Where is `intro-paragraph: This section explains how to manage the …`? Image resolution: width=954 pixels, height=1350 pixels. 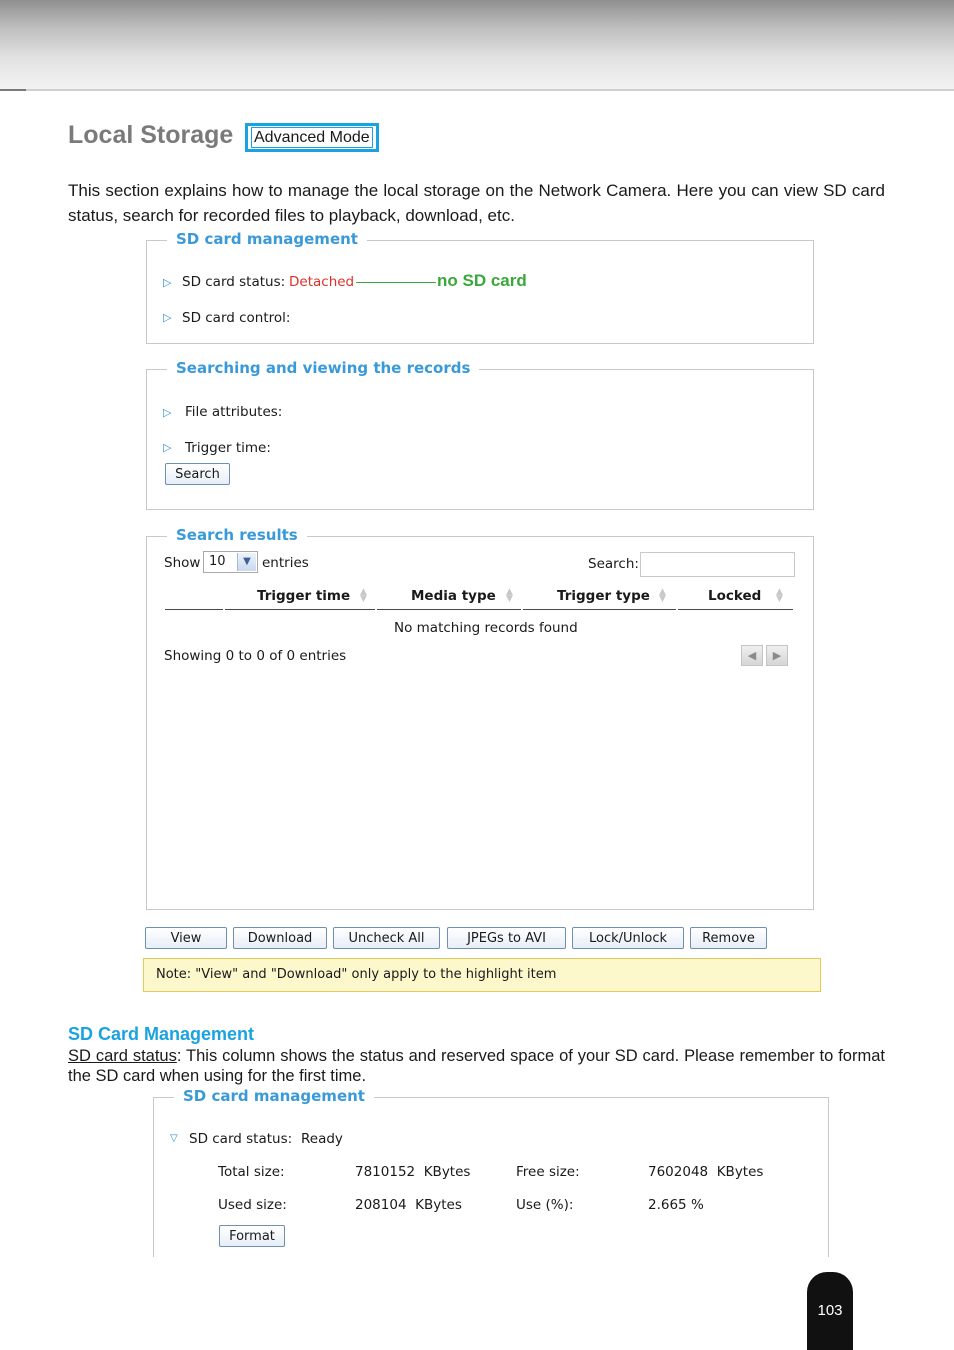 intro-paragraph: This section explains how to manage the … is located at coordinates (476, 203).